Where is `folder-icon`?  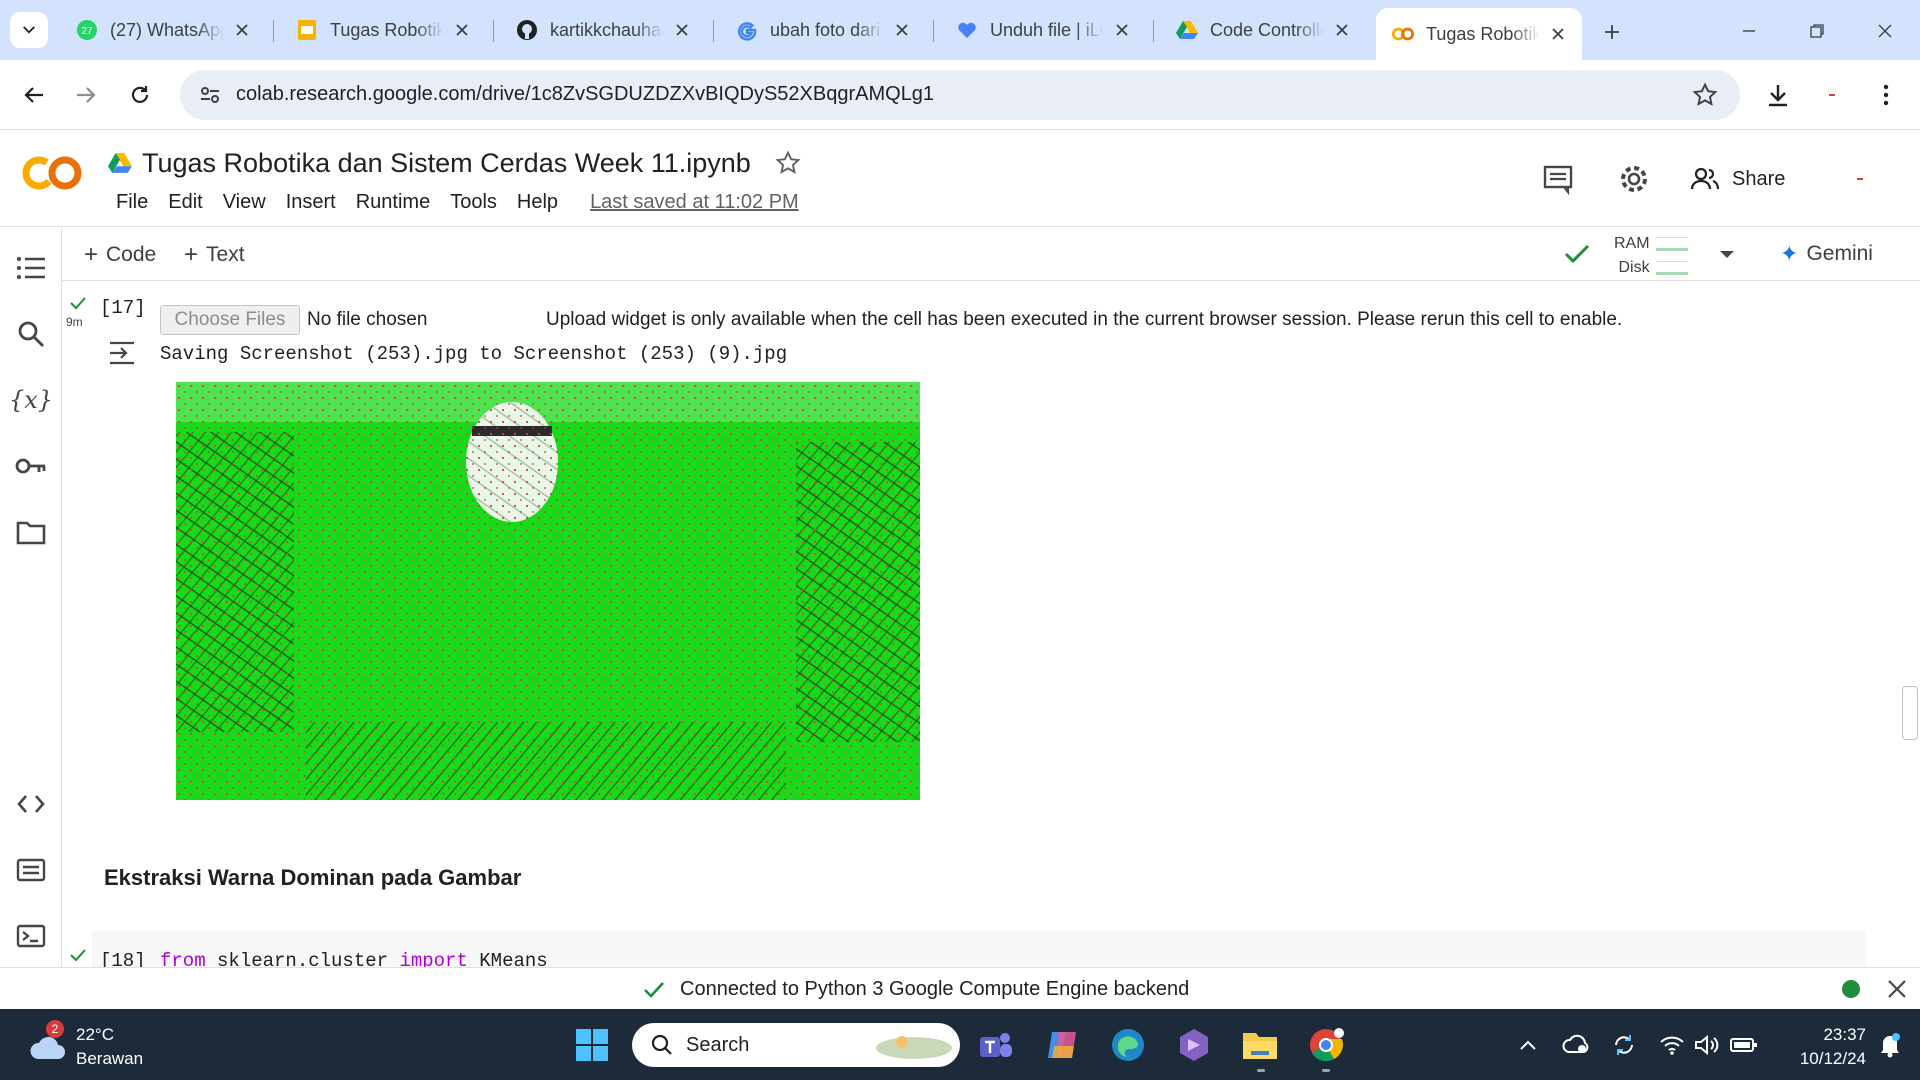
folder-icon is located at coordinates (31, 533).